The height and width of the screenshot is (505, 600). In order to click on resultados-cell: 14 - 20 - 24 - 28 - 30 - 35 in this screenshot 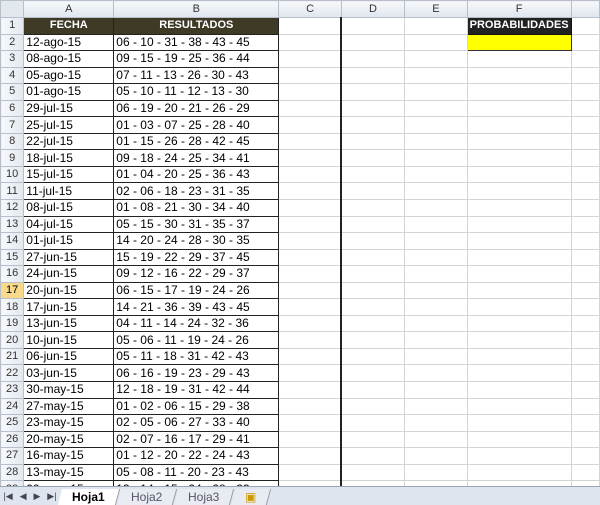, I will do `click(196, 241)`.